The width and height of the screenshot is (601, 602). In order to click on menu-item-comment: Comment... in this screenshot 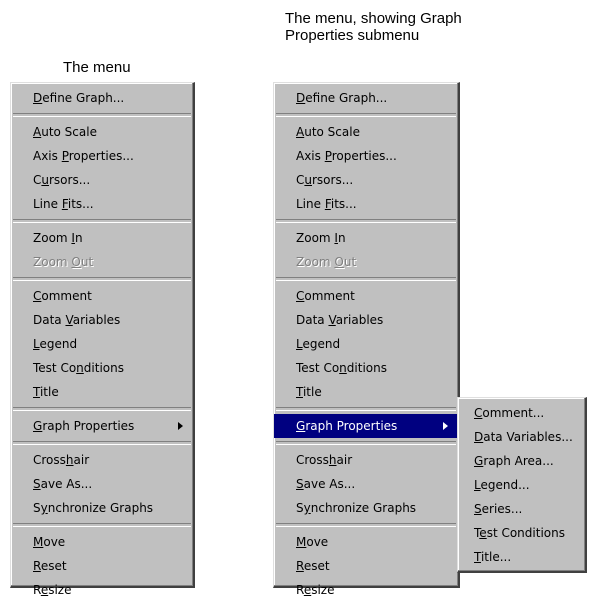, I will do `click(521, 413)`.